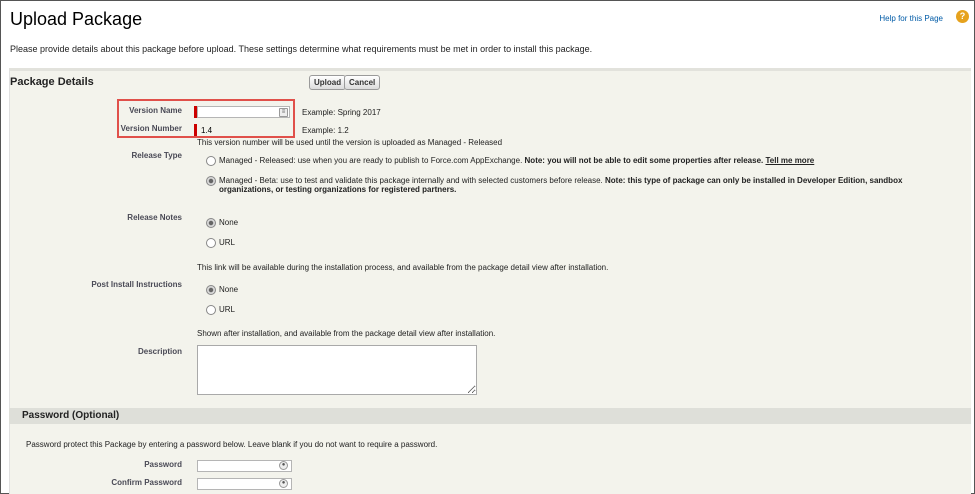  What do you see at coordinates (341, 112) in the screenshot?
I see `version-name-example: Example: Spring 2017` at bounding box center [341, 112].